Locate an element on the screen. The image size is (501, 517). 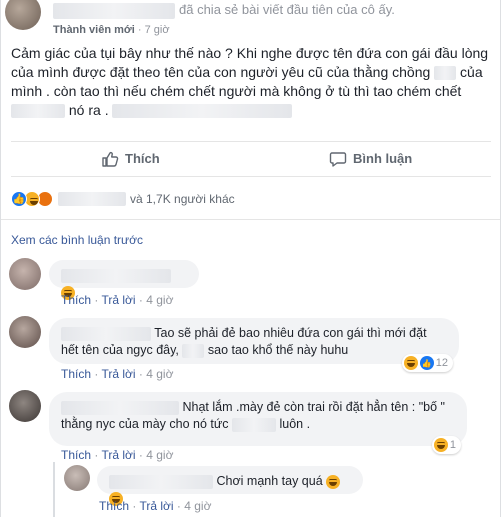
member-badge: Thành viên mới is located at coordinates (94, 30).